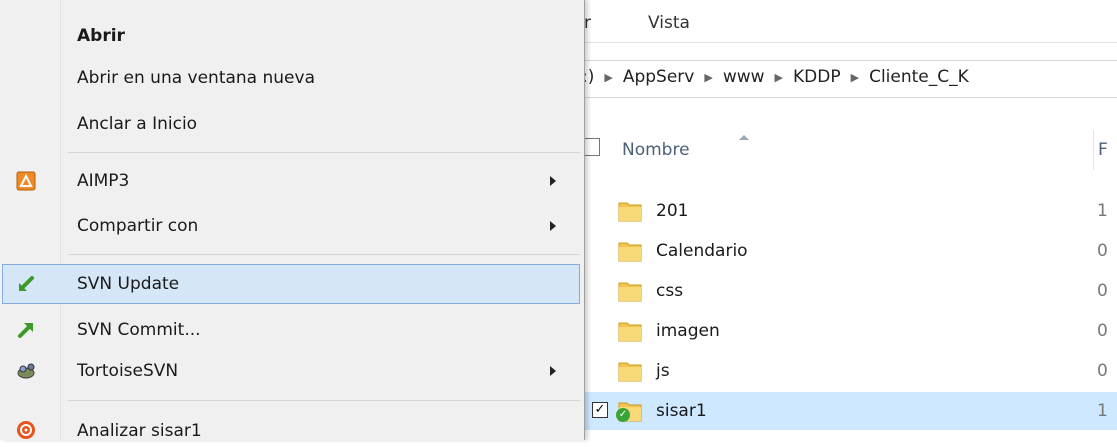 Image resolution: width=1117 pixels, height=447 pixels. I want to click on file-row-js: js 0, so click(847, 371).